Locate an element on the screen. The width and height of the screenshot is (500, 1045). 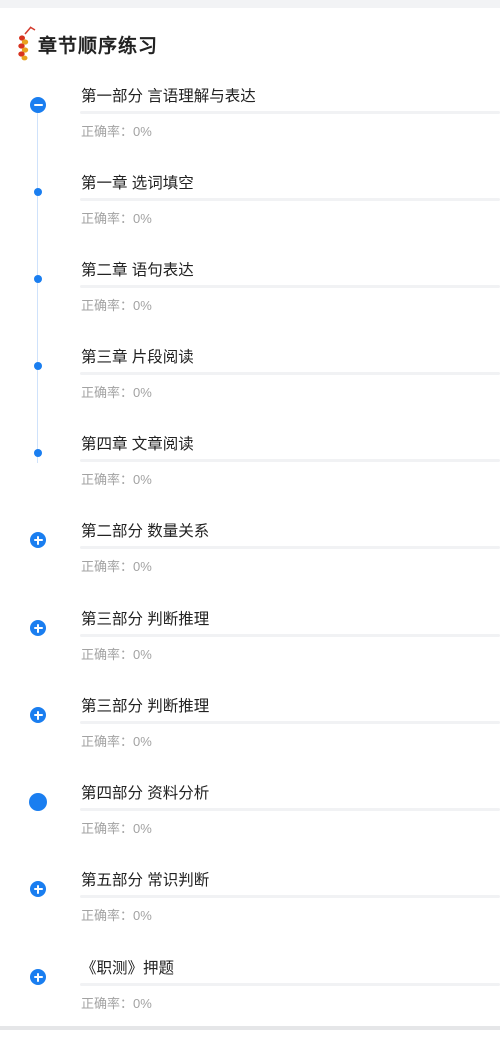
chapter-item: 第一章 选词填空正确率：0% is located at coordinates (250, 216).